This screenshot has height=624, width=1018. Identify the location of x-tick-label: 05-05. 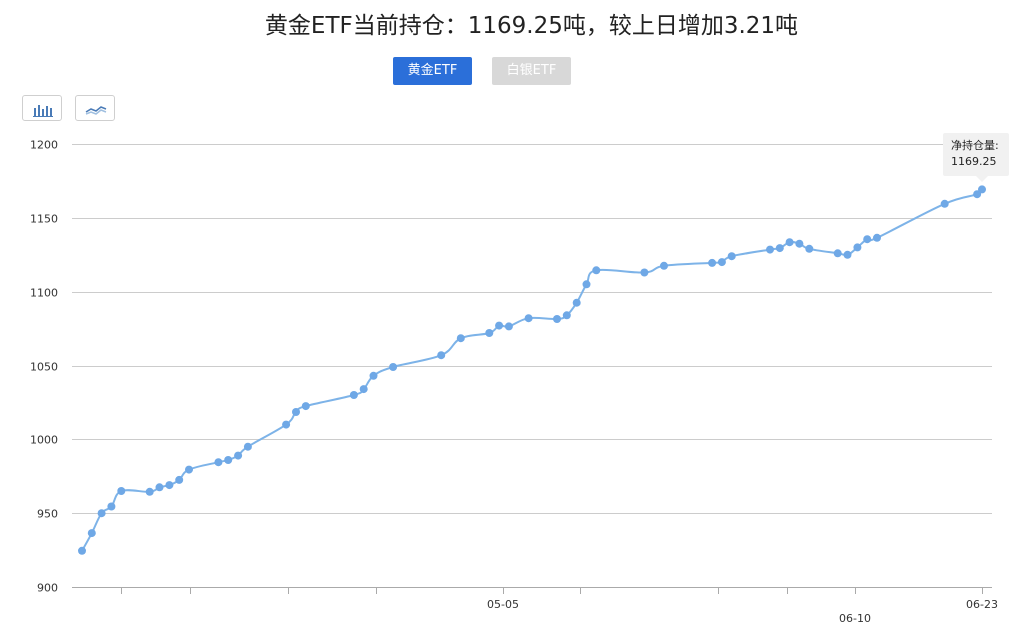
(503, 604).